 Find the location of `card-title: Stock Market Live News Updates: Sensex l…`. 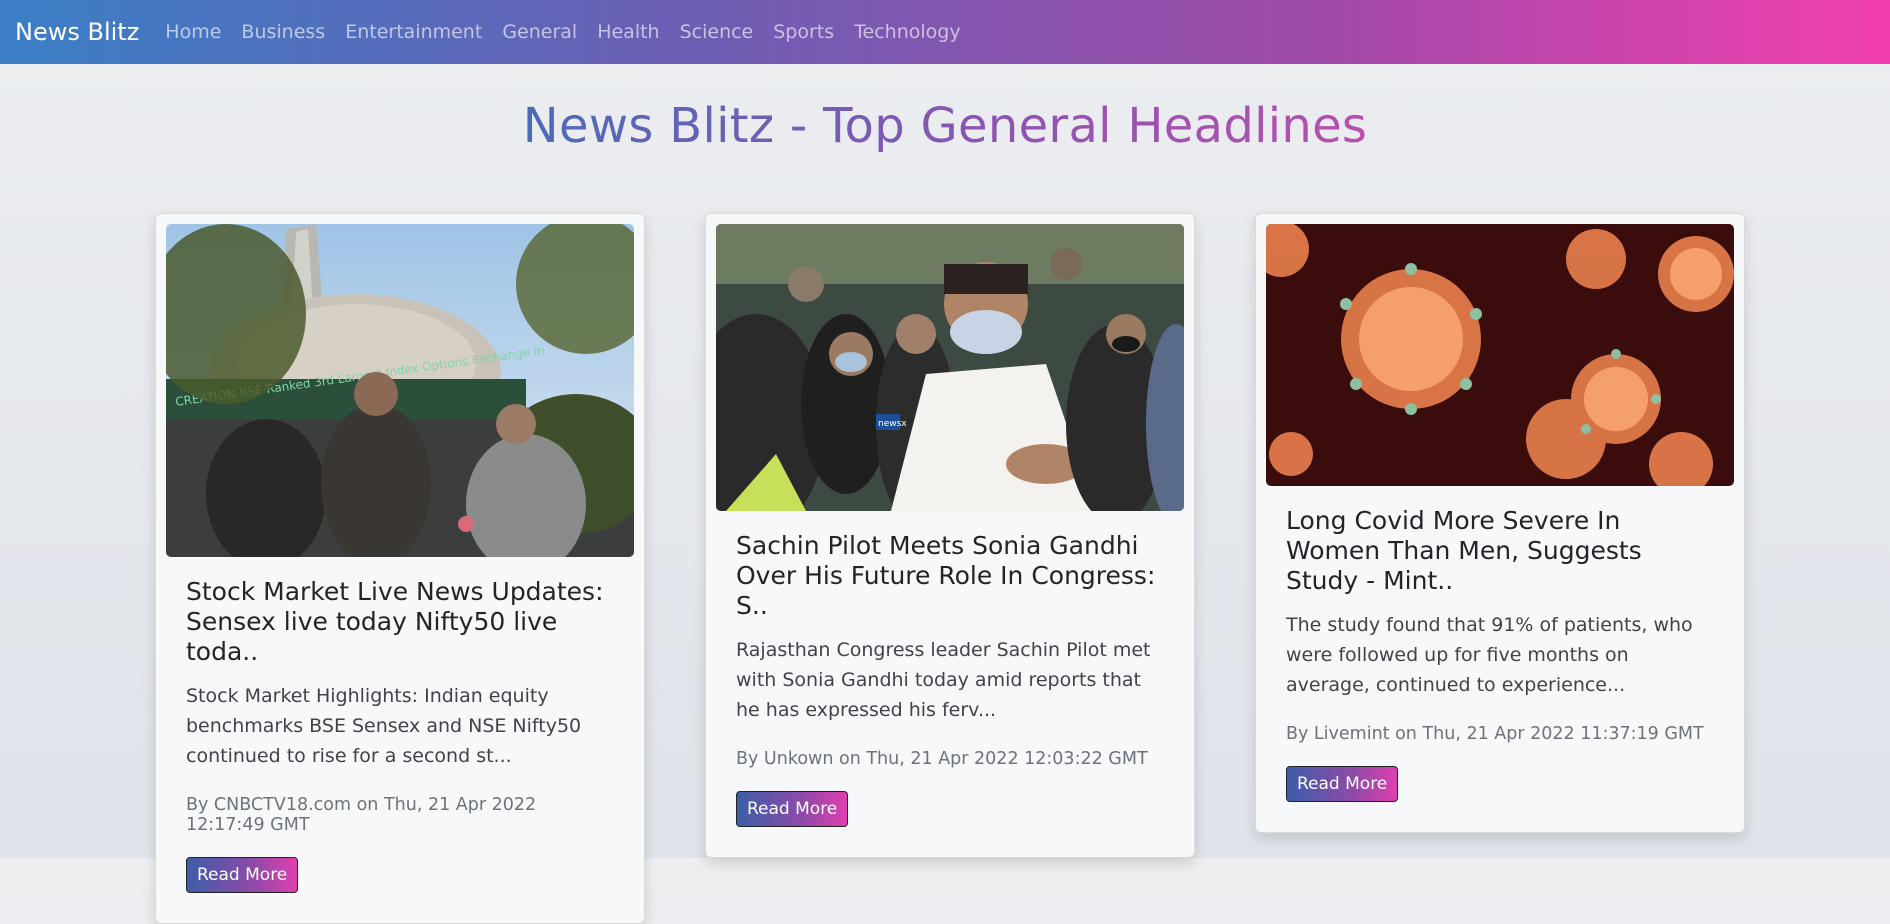

card-title: Stock Market Live News Updates: Sensex l… is located at coordinates (395, 621).